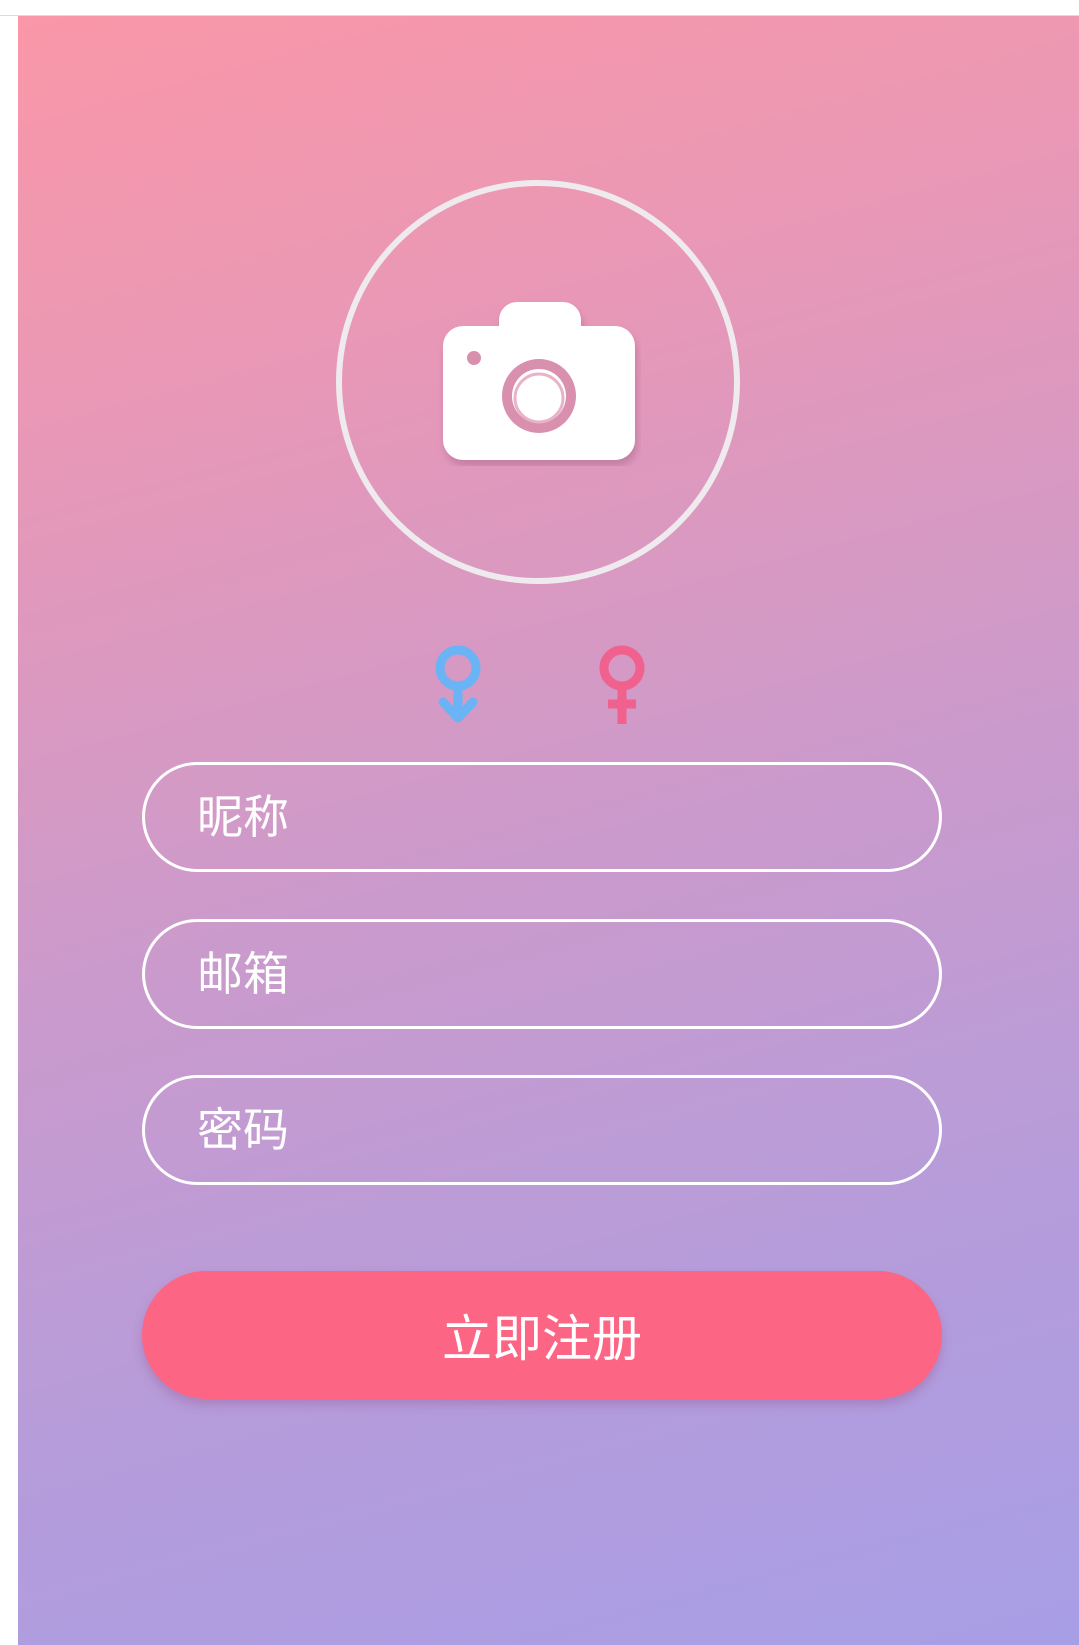 The height and width of the screenshot is (1645, 1079). What do you see at coordinates (9, 830) in the screenshot?
I see `left-margin` at bounding box center [9, 830].